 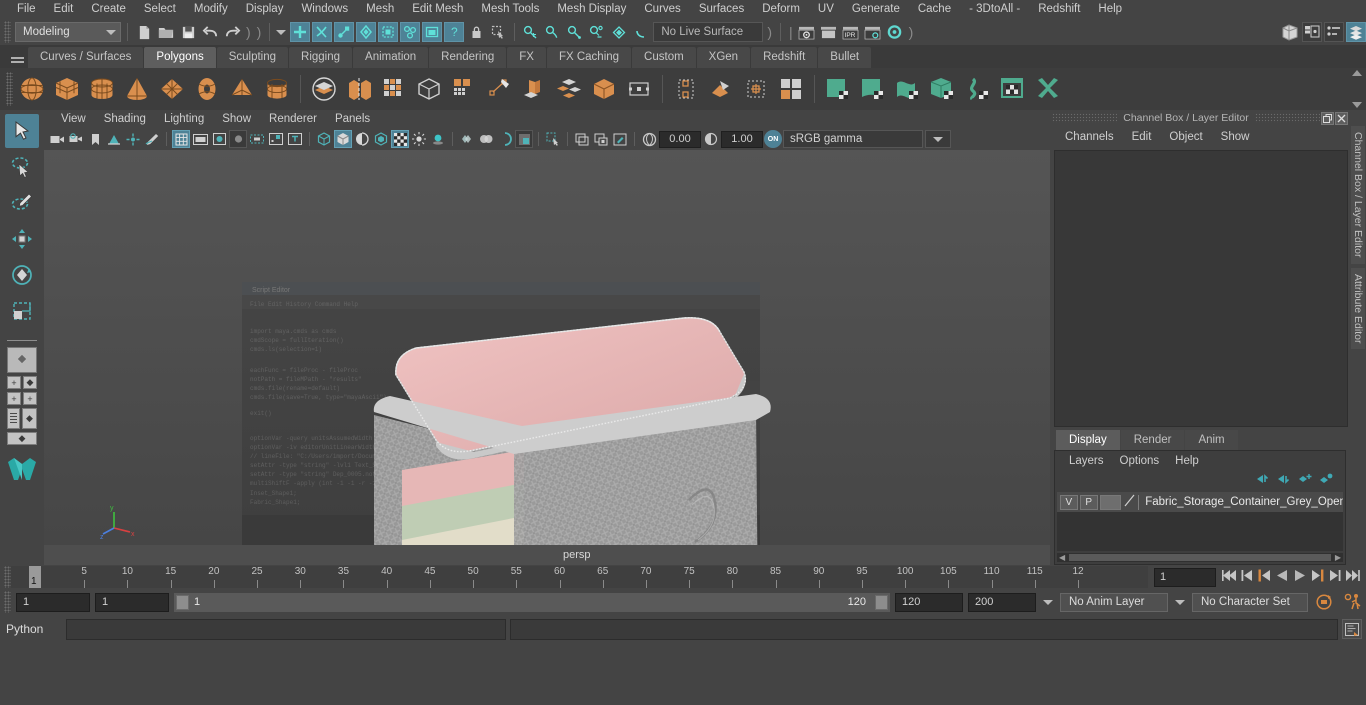 What do you see at coordinates (686, 89) in the screenshot?
I see `target-weld-icon` at bounding box center [686, 89].